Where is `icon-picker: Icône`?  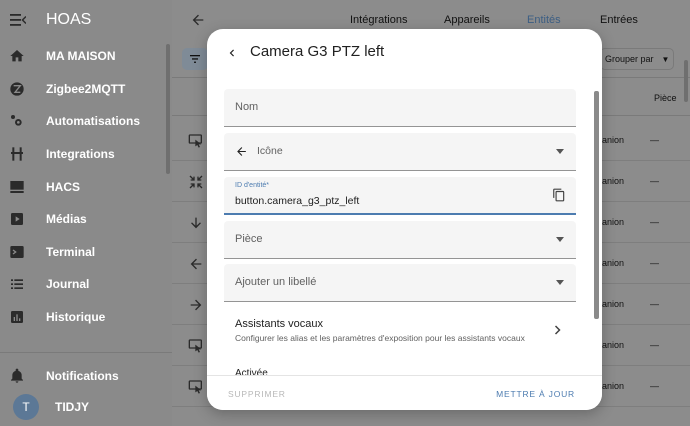 icon-picker: Icône is located at coordinates (400, 152).